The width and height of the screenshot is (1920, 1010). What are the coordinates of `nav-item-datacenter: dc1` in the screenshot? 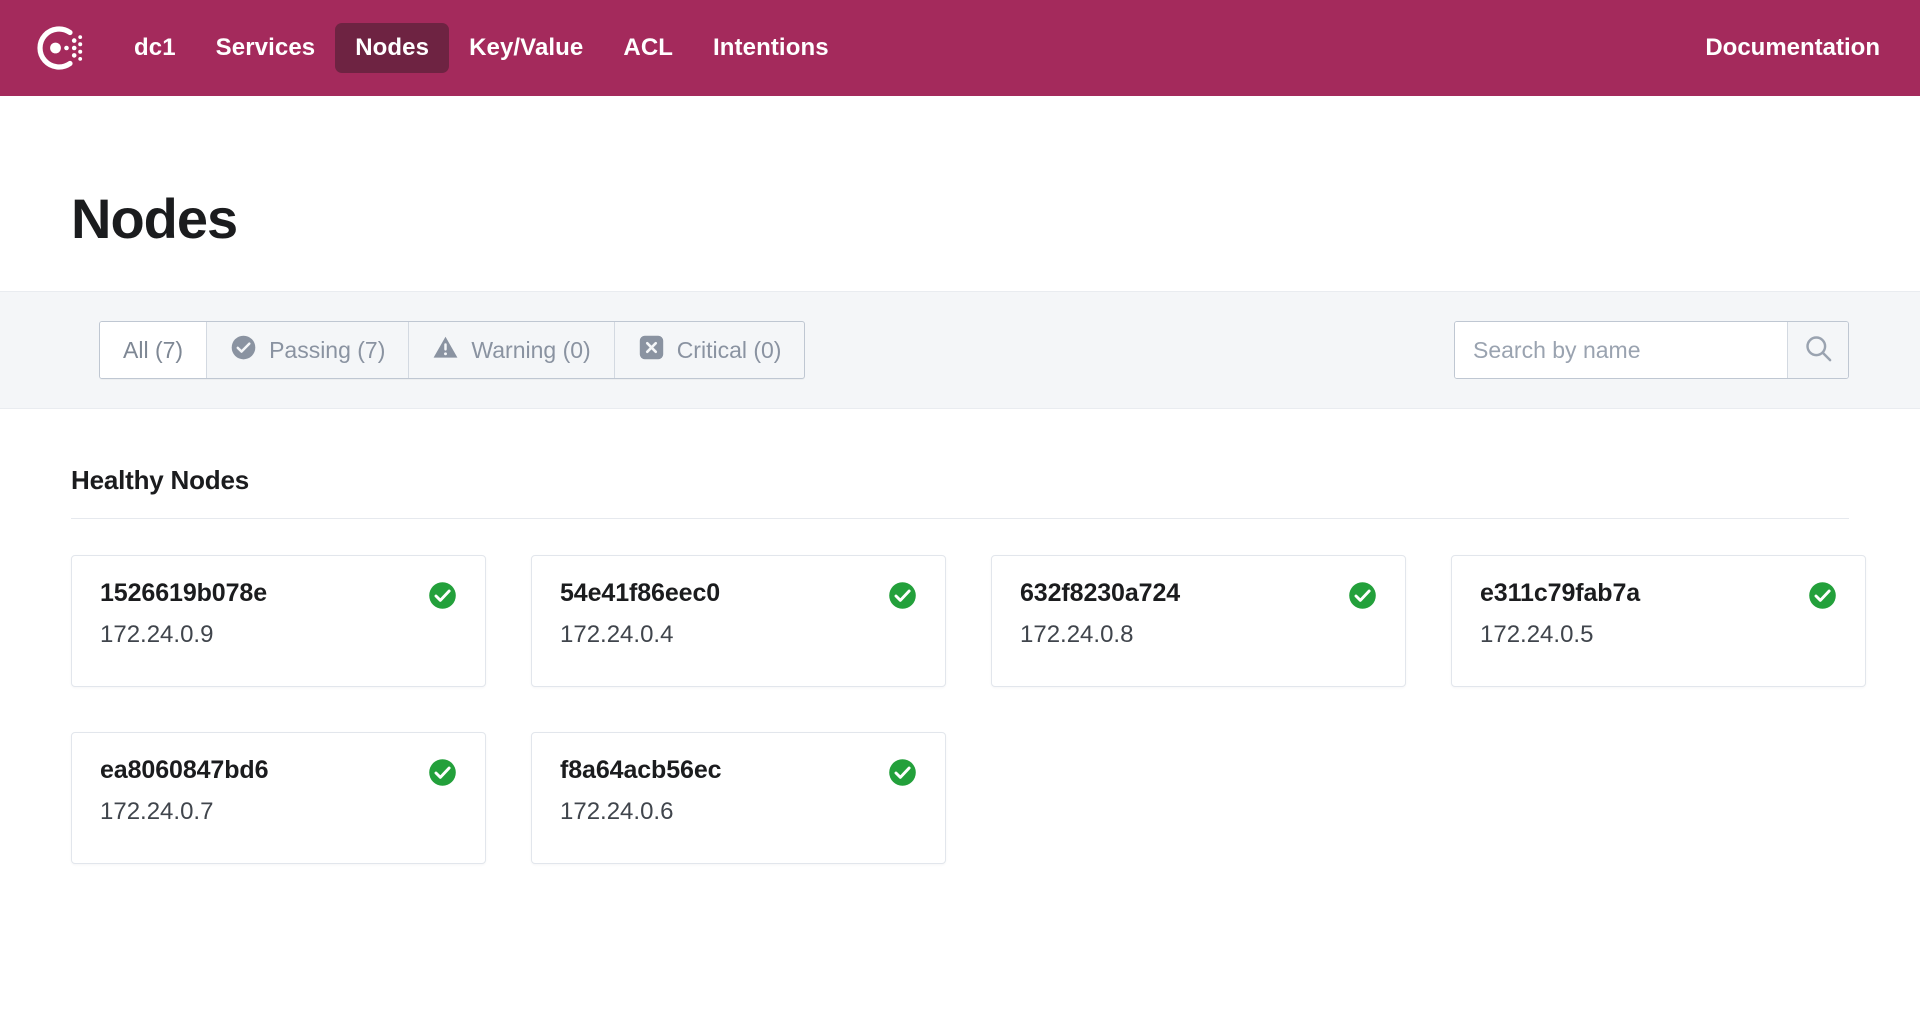 It's located at (155, 48).